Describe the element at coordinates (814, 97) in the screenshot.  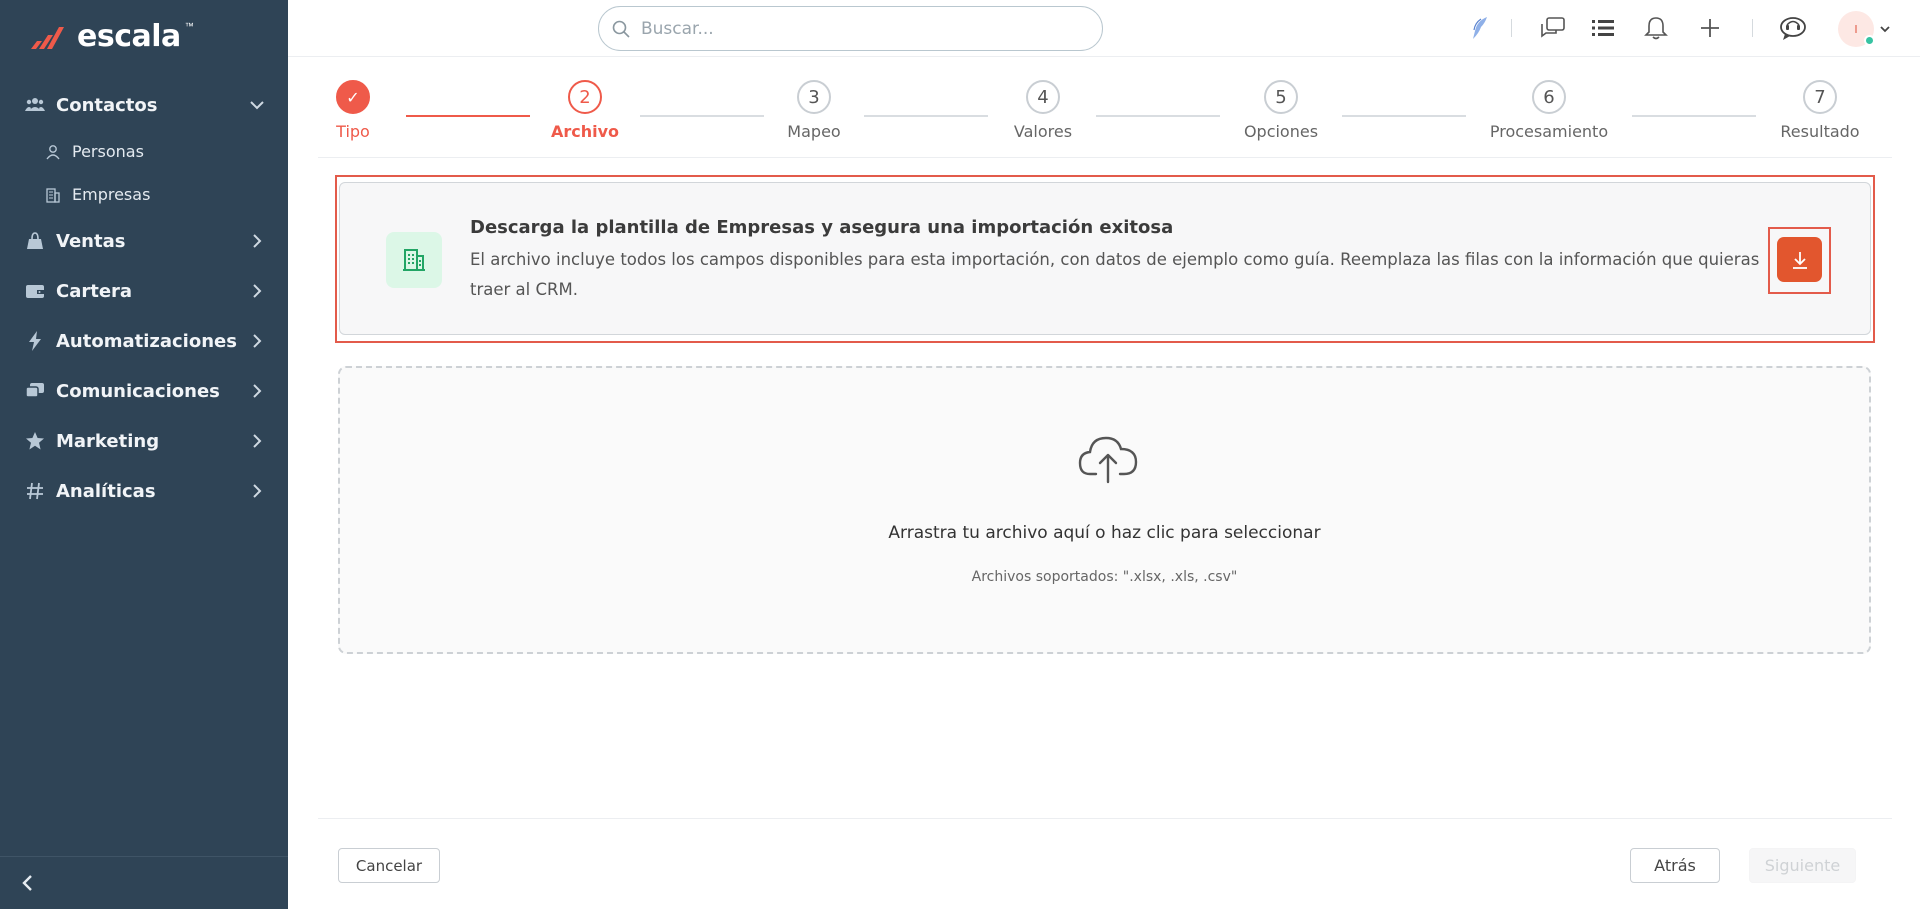
I see `step-number: 3` at that location.